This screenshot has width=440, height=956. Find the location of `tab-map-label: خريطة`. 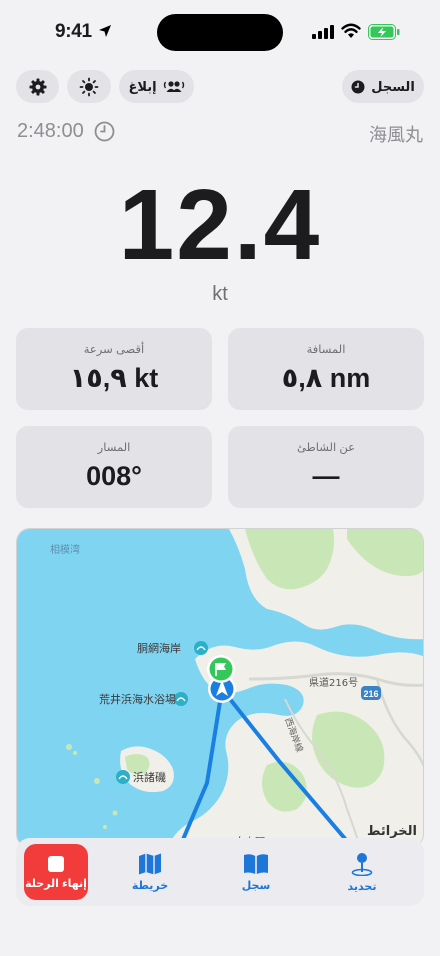

tab-map-label: خريطة is located at coordinates (150, 885).